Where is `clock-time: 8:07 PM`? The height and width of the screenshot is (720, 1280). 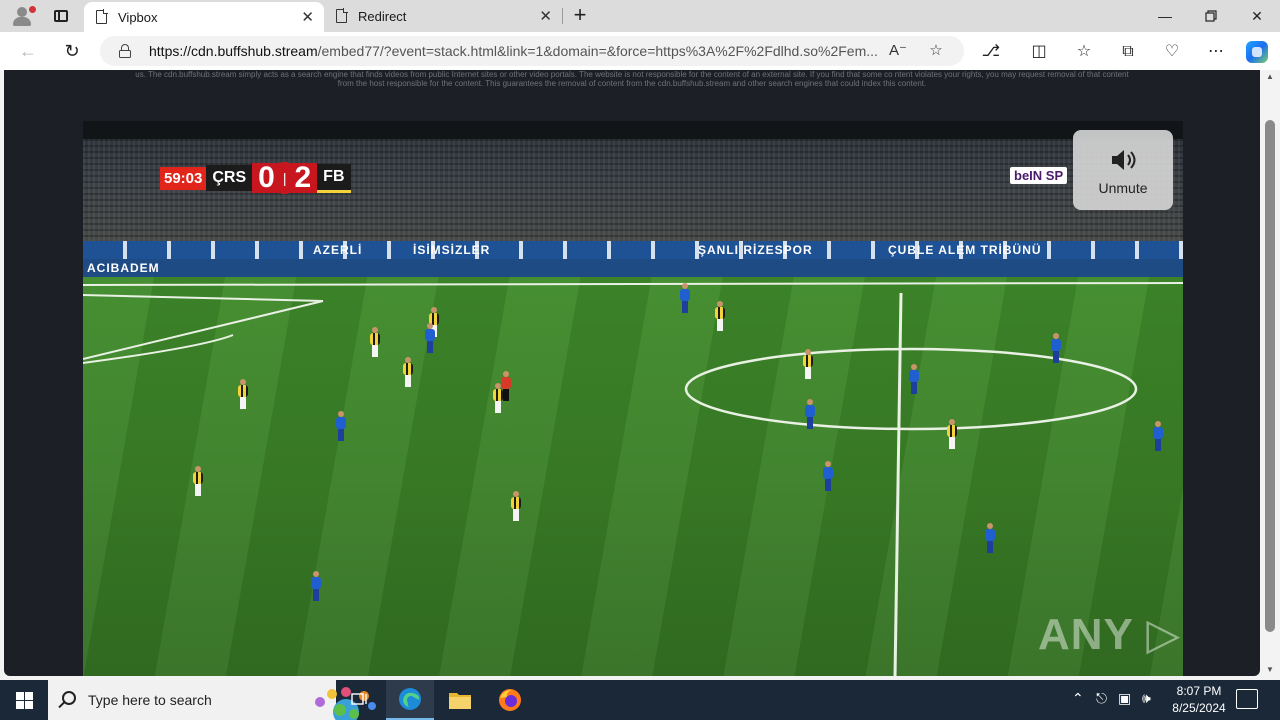 clock-time: 8:07 PM is located at coordinates (1199, 691).